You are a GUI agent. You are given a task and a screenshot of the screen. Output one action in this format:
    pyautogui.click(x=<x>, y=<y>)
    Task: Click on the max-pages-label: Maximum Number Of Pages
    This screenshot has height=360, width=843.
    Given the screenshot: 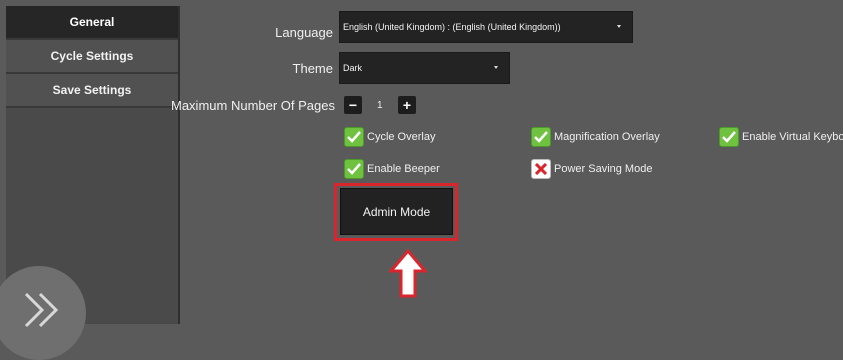 What is the action you would take?
    pyautogui.click(x=253, y=105)
    